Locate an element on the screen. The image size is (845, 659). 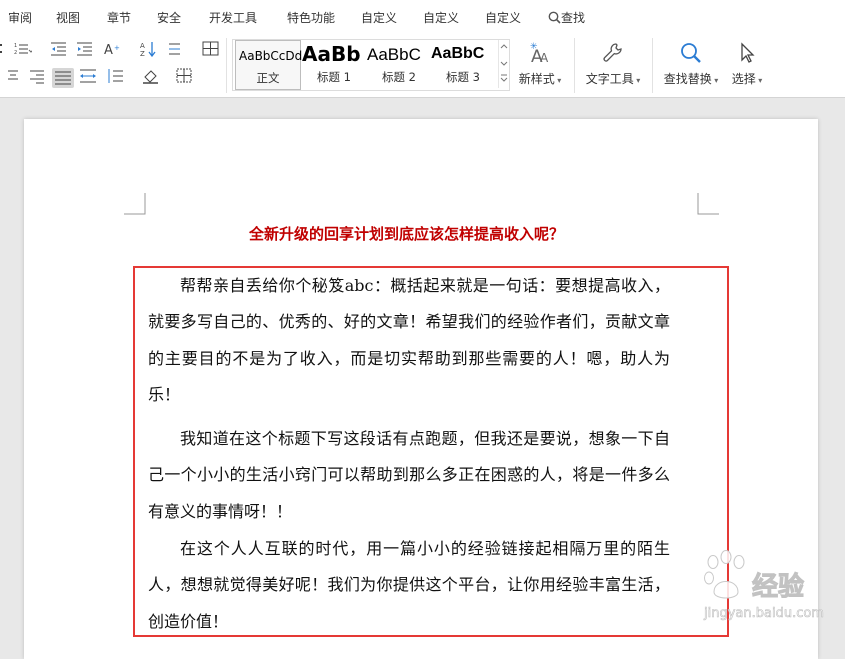
align-center-icon is located at coordinates (11, 76).